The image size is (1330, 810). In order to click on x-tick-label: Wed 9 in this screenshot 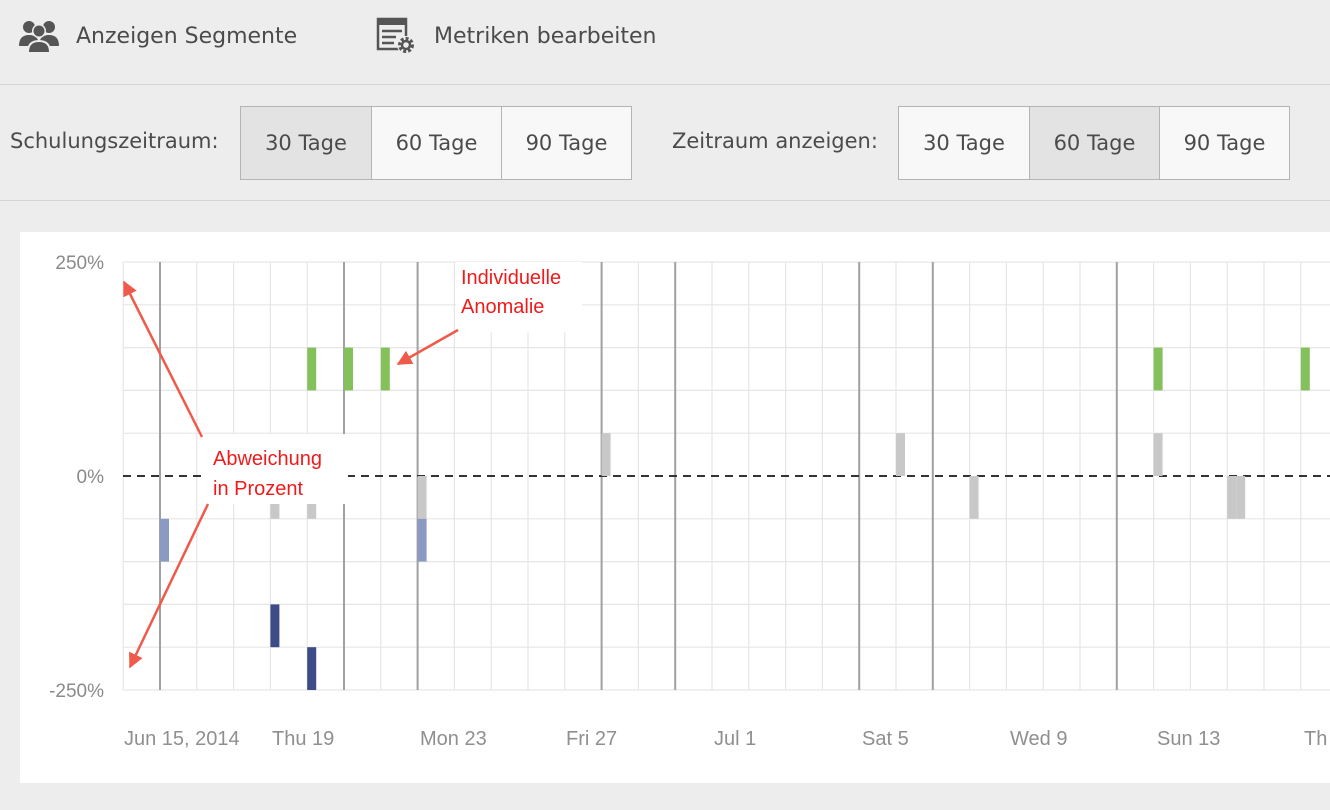, I will do `click(1038, 739)`.